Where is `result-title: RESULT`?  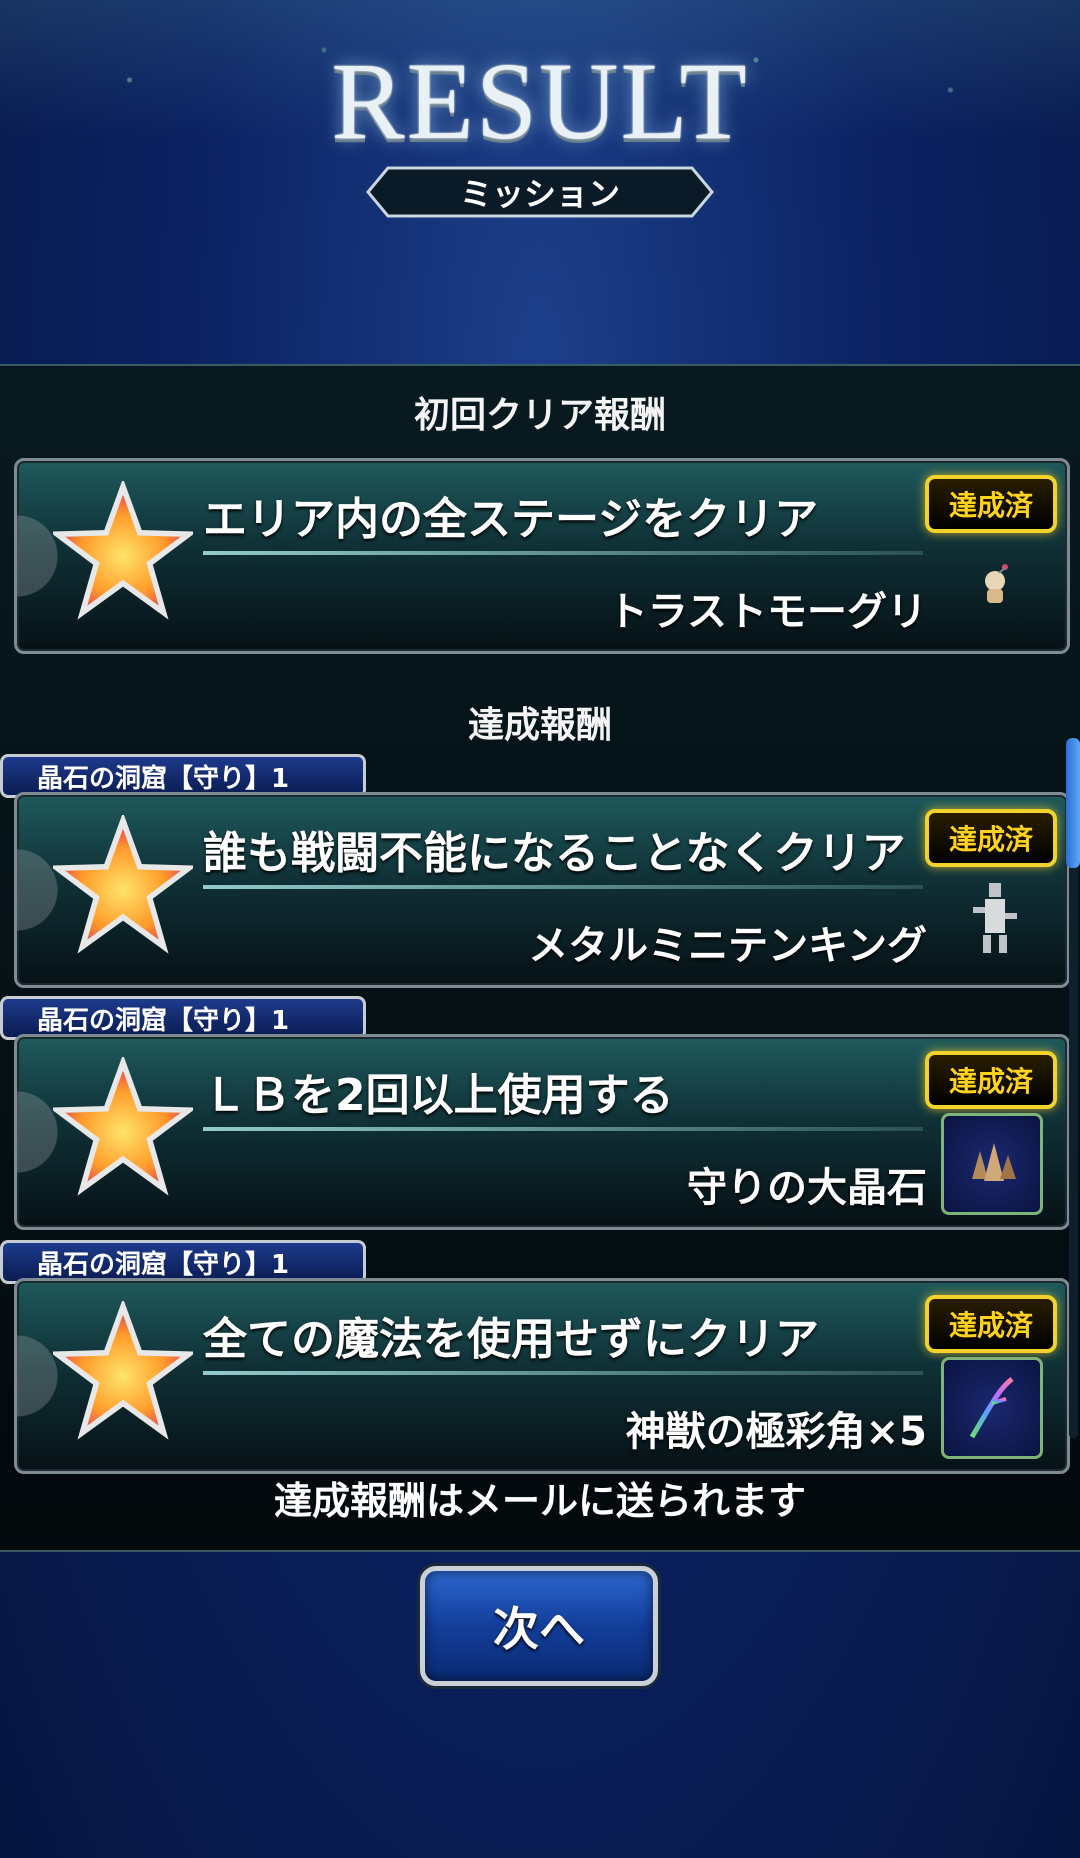 result-title: RESULT is located at coordinates (540, 101).